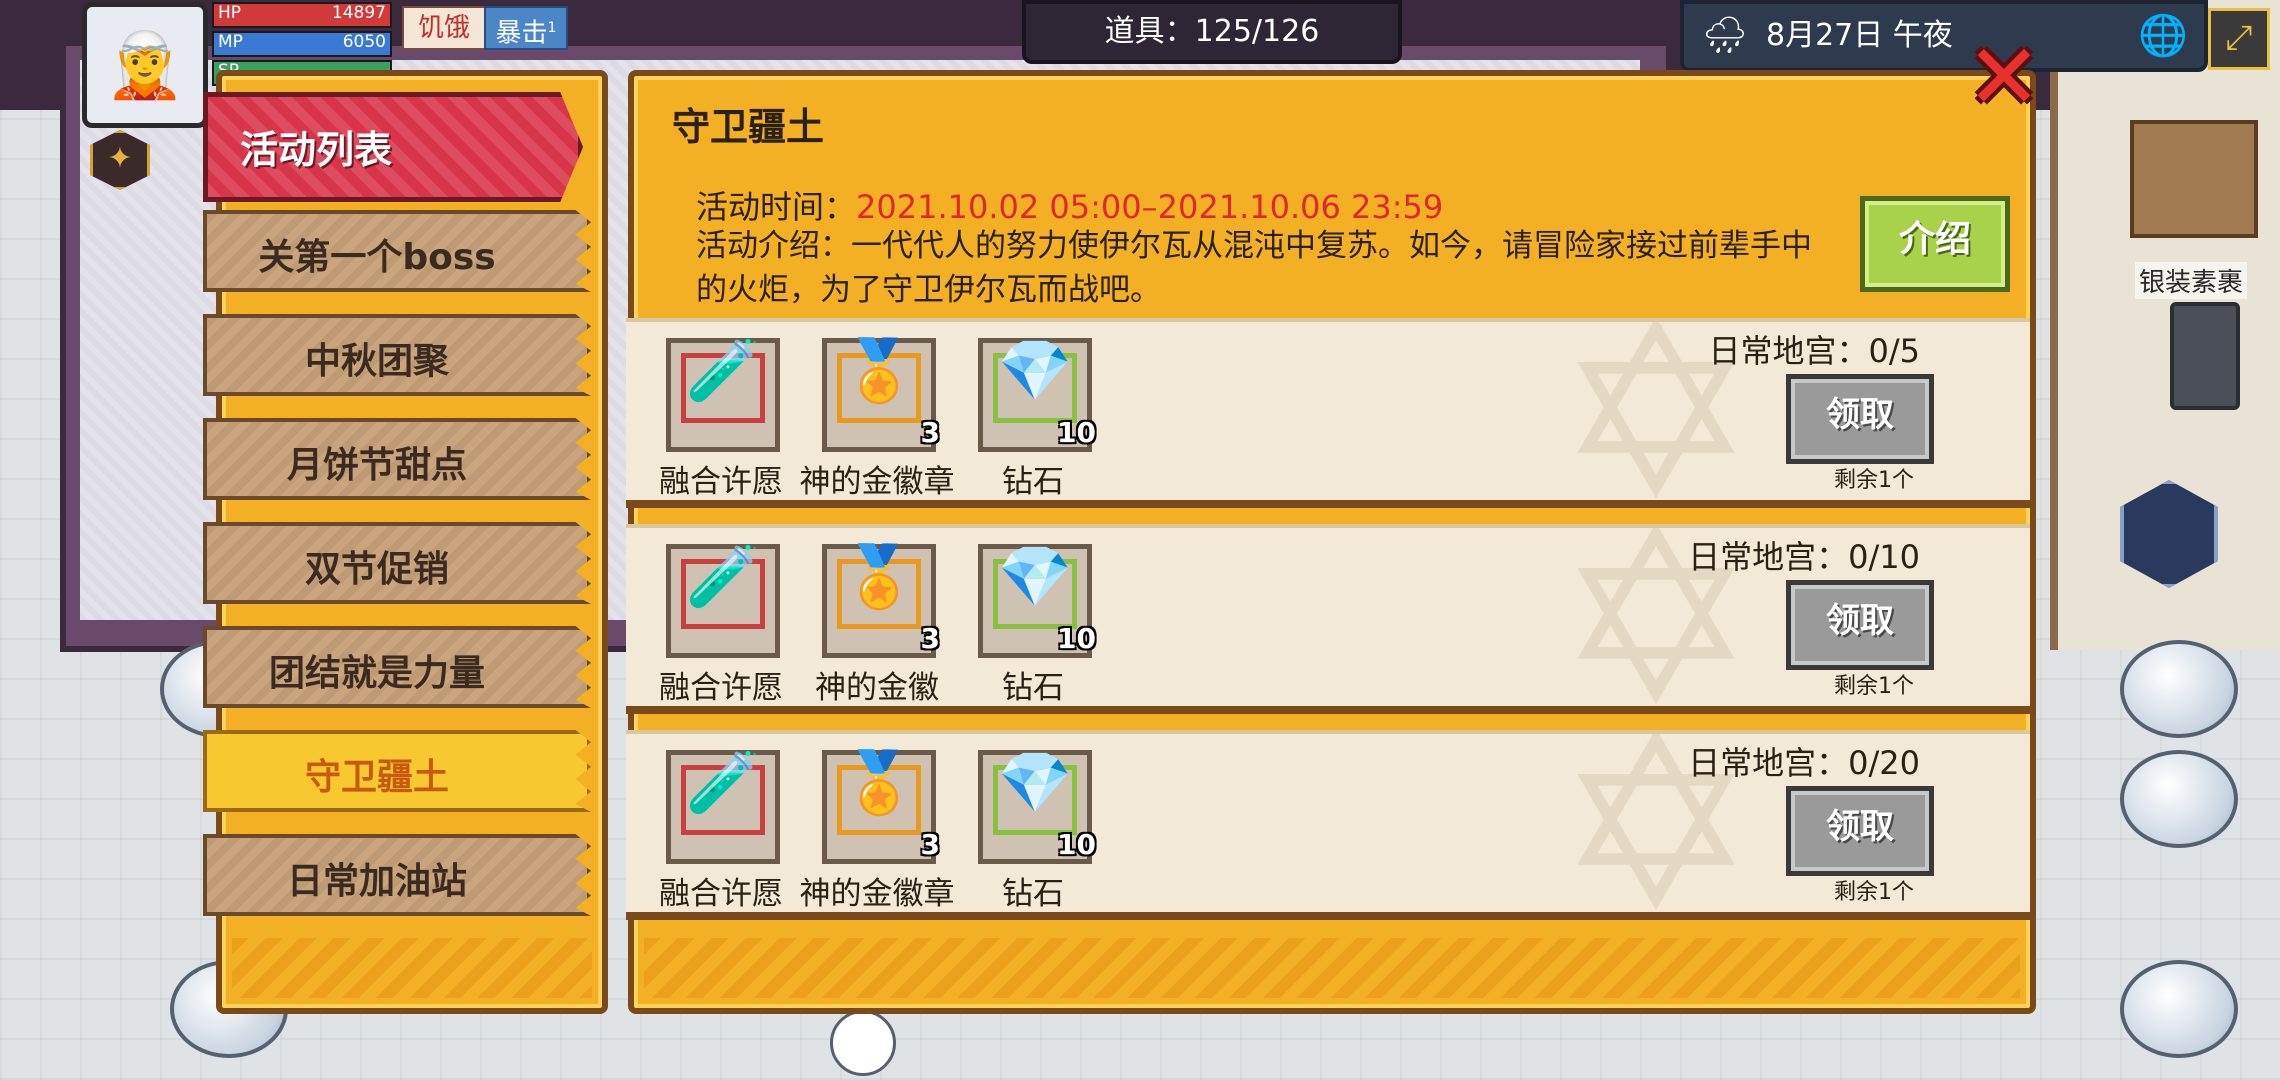  I want to click on tab-mooncake-dessert: 月饼节甜点, so click(397, 459).